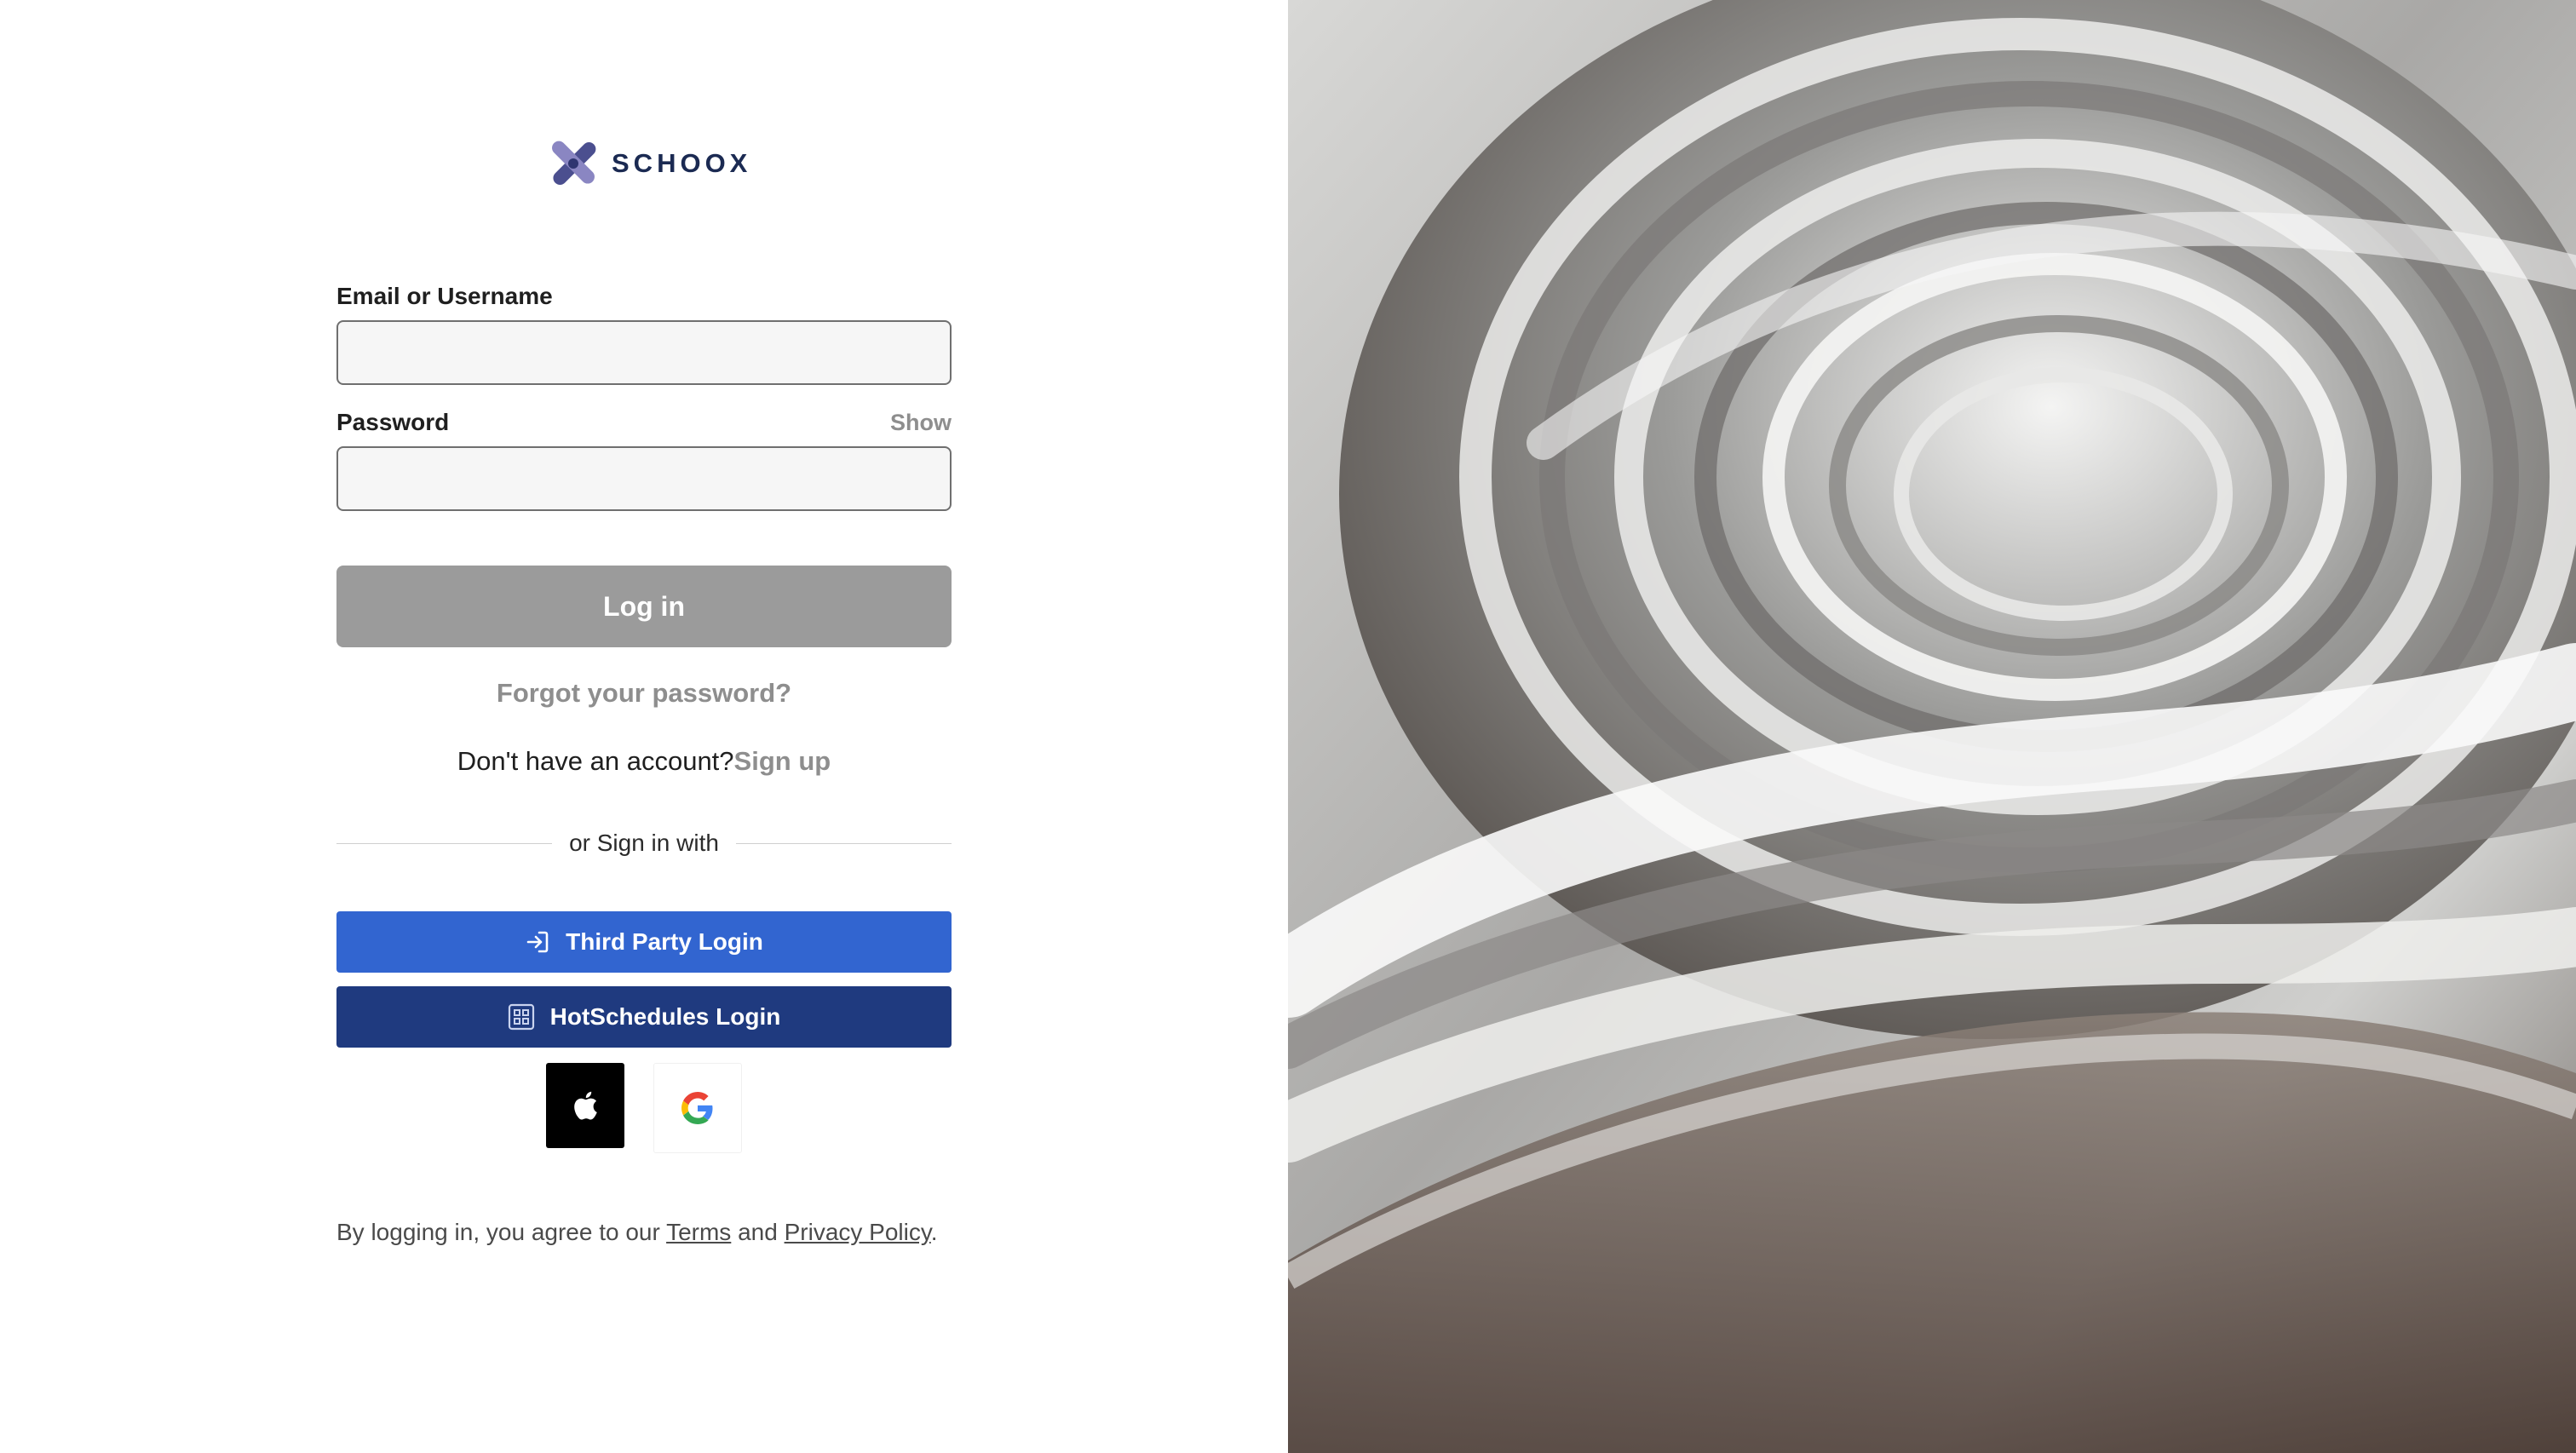  I want to click on third-party-login-label: Third Party Login, so click(664, 941).